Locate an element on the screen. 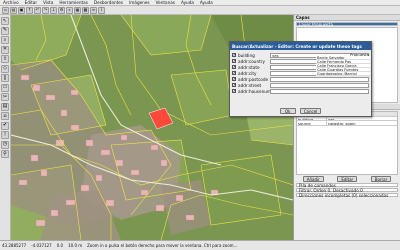 The image size is (400, 250). field-row: ✔ addr:postcode is located at coordinates (300, 79).